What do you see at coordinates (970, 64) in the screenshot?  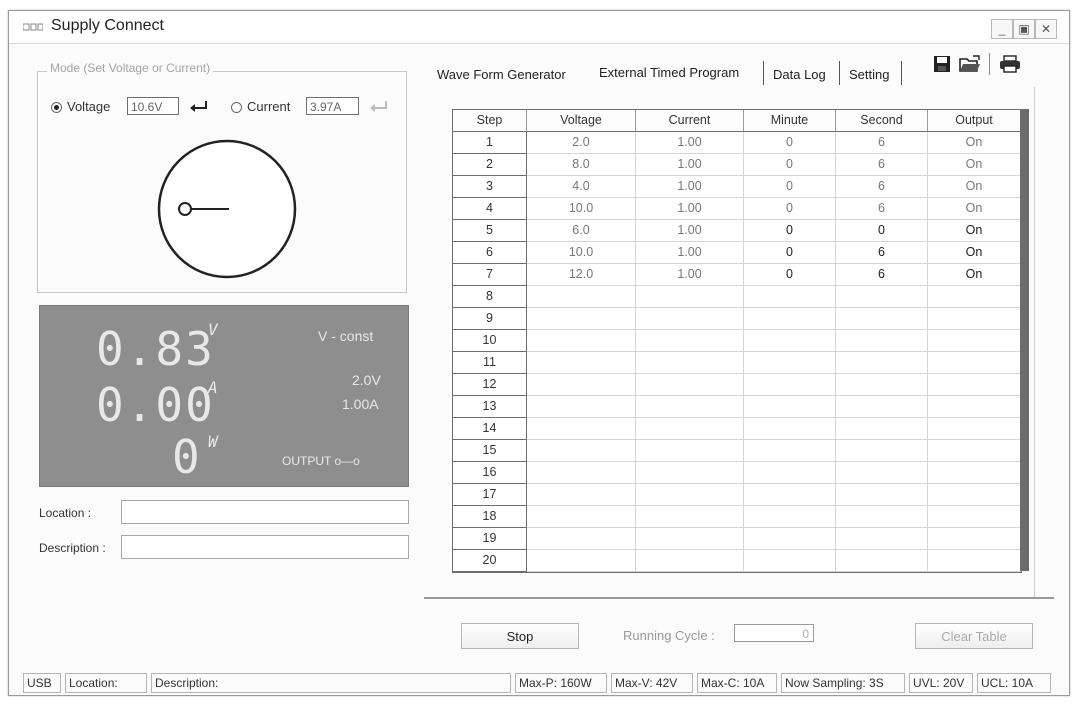 I see `open-folder-icon` at bounding box center [970, 64].